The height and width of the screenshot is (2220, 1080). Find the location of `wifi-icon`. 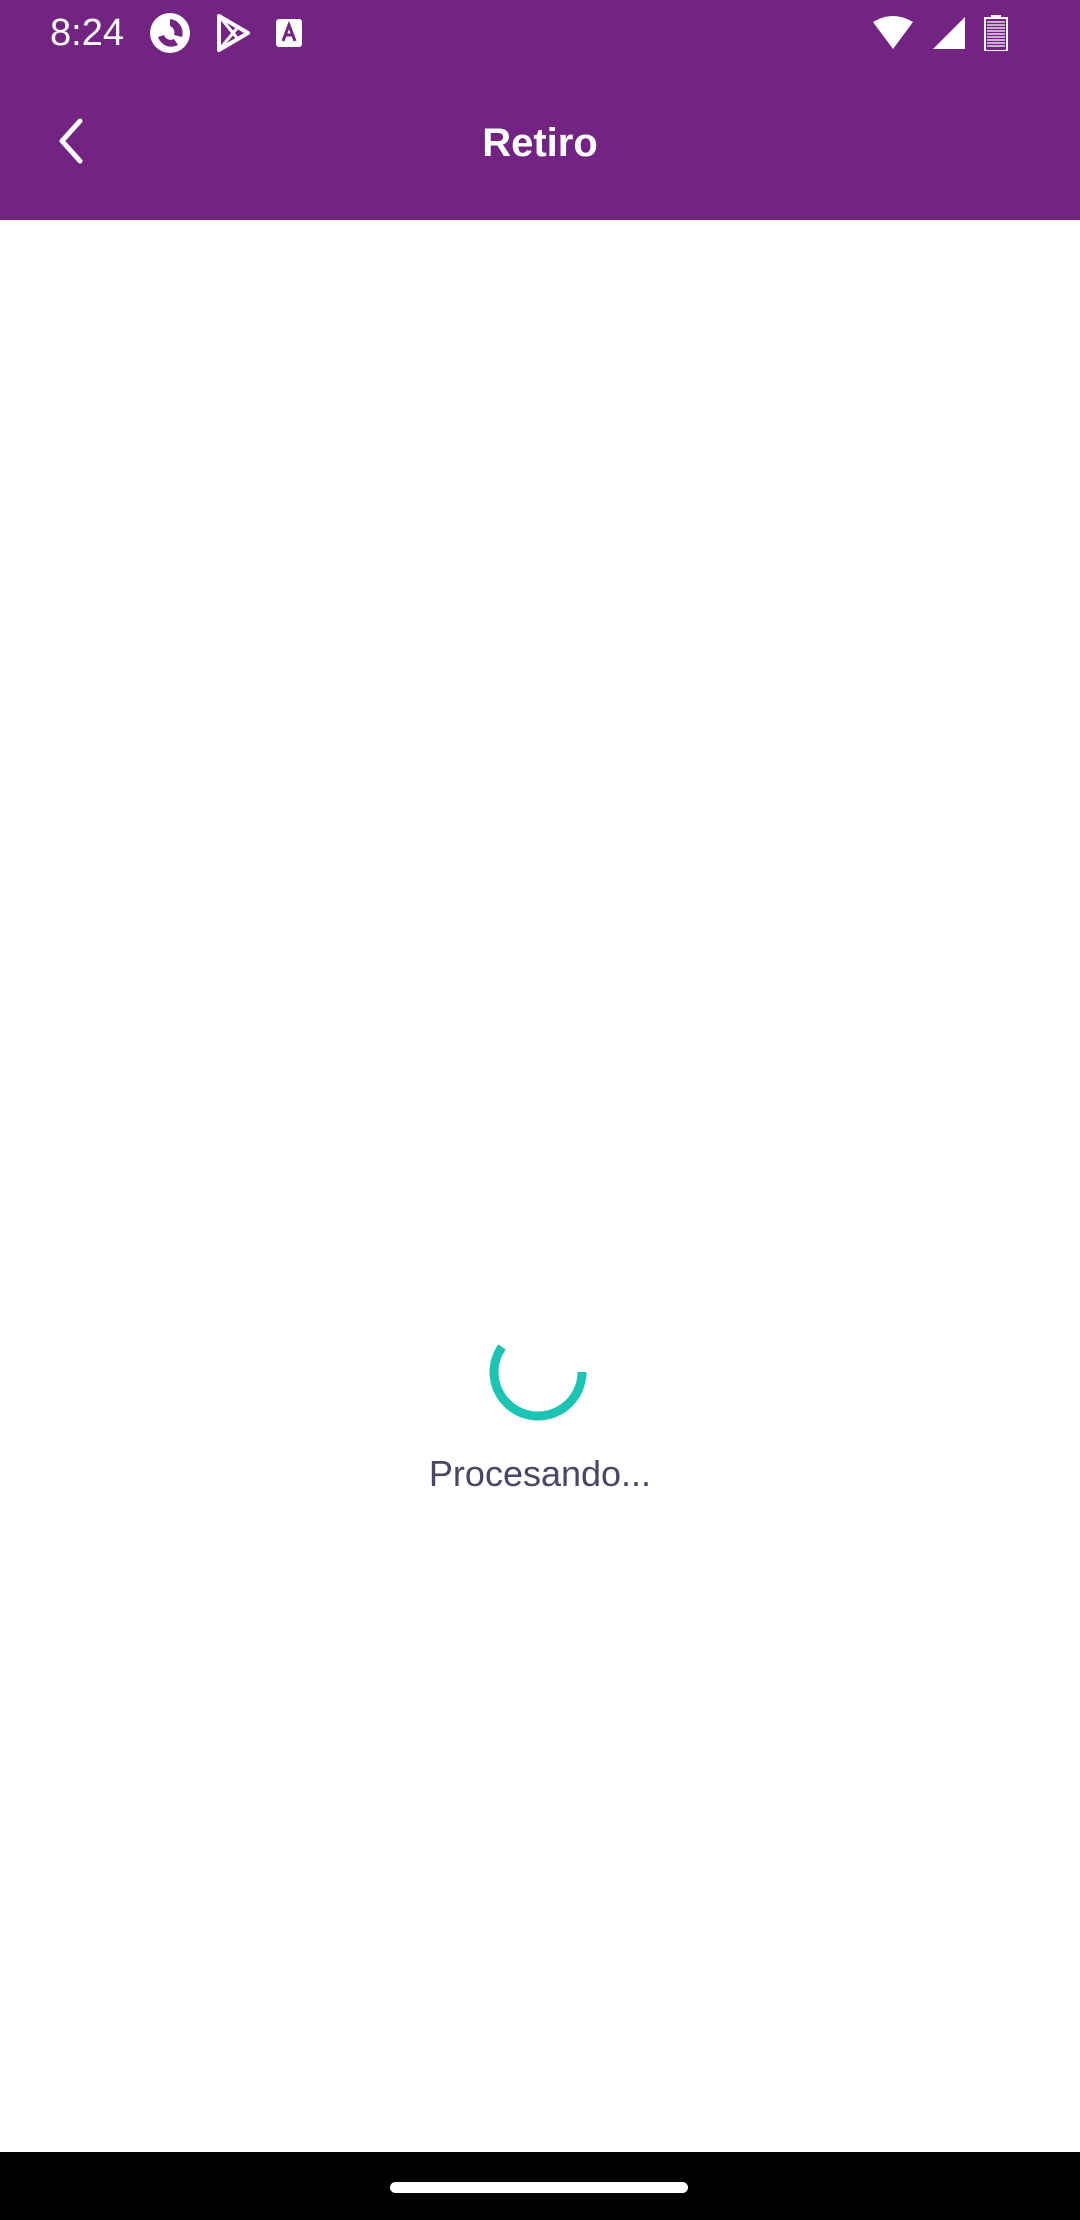

wifi-icon is located at coordinates (893, 33).